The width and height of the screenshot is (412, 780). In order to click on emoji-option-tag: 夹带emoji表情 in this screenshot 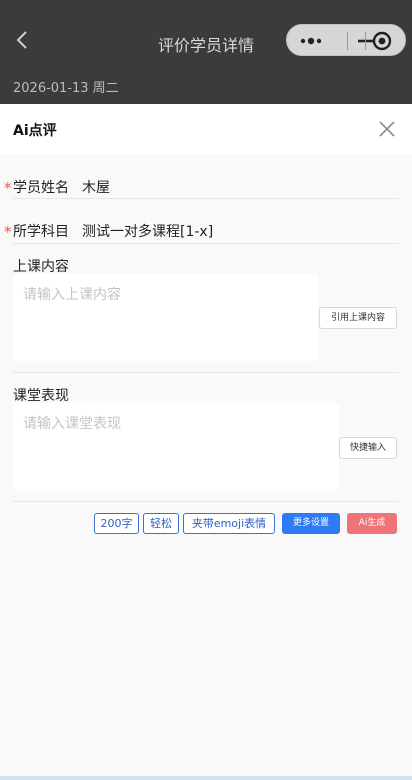, I will do `click(229, 523)`.